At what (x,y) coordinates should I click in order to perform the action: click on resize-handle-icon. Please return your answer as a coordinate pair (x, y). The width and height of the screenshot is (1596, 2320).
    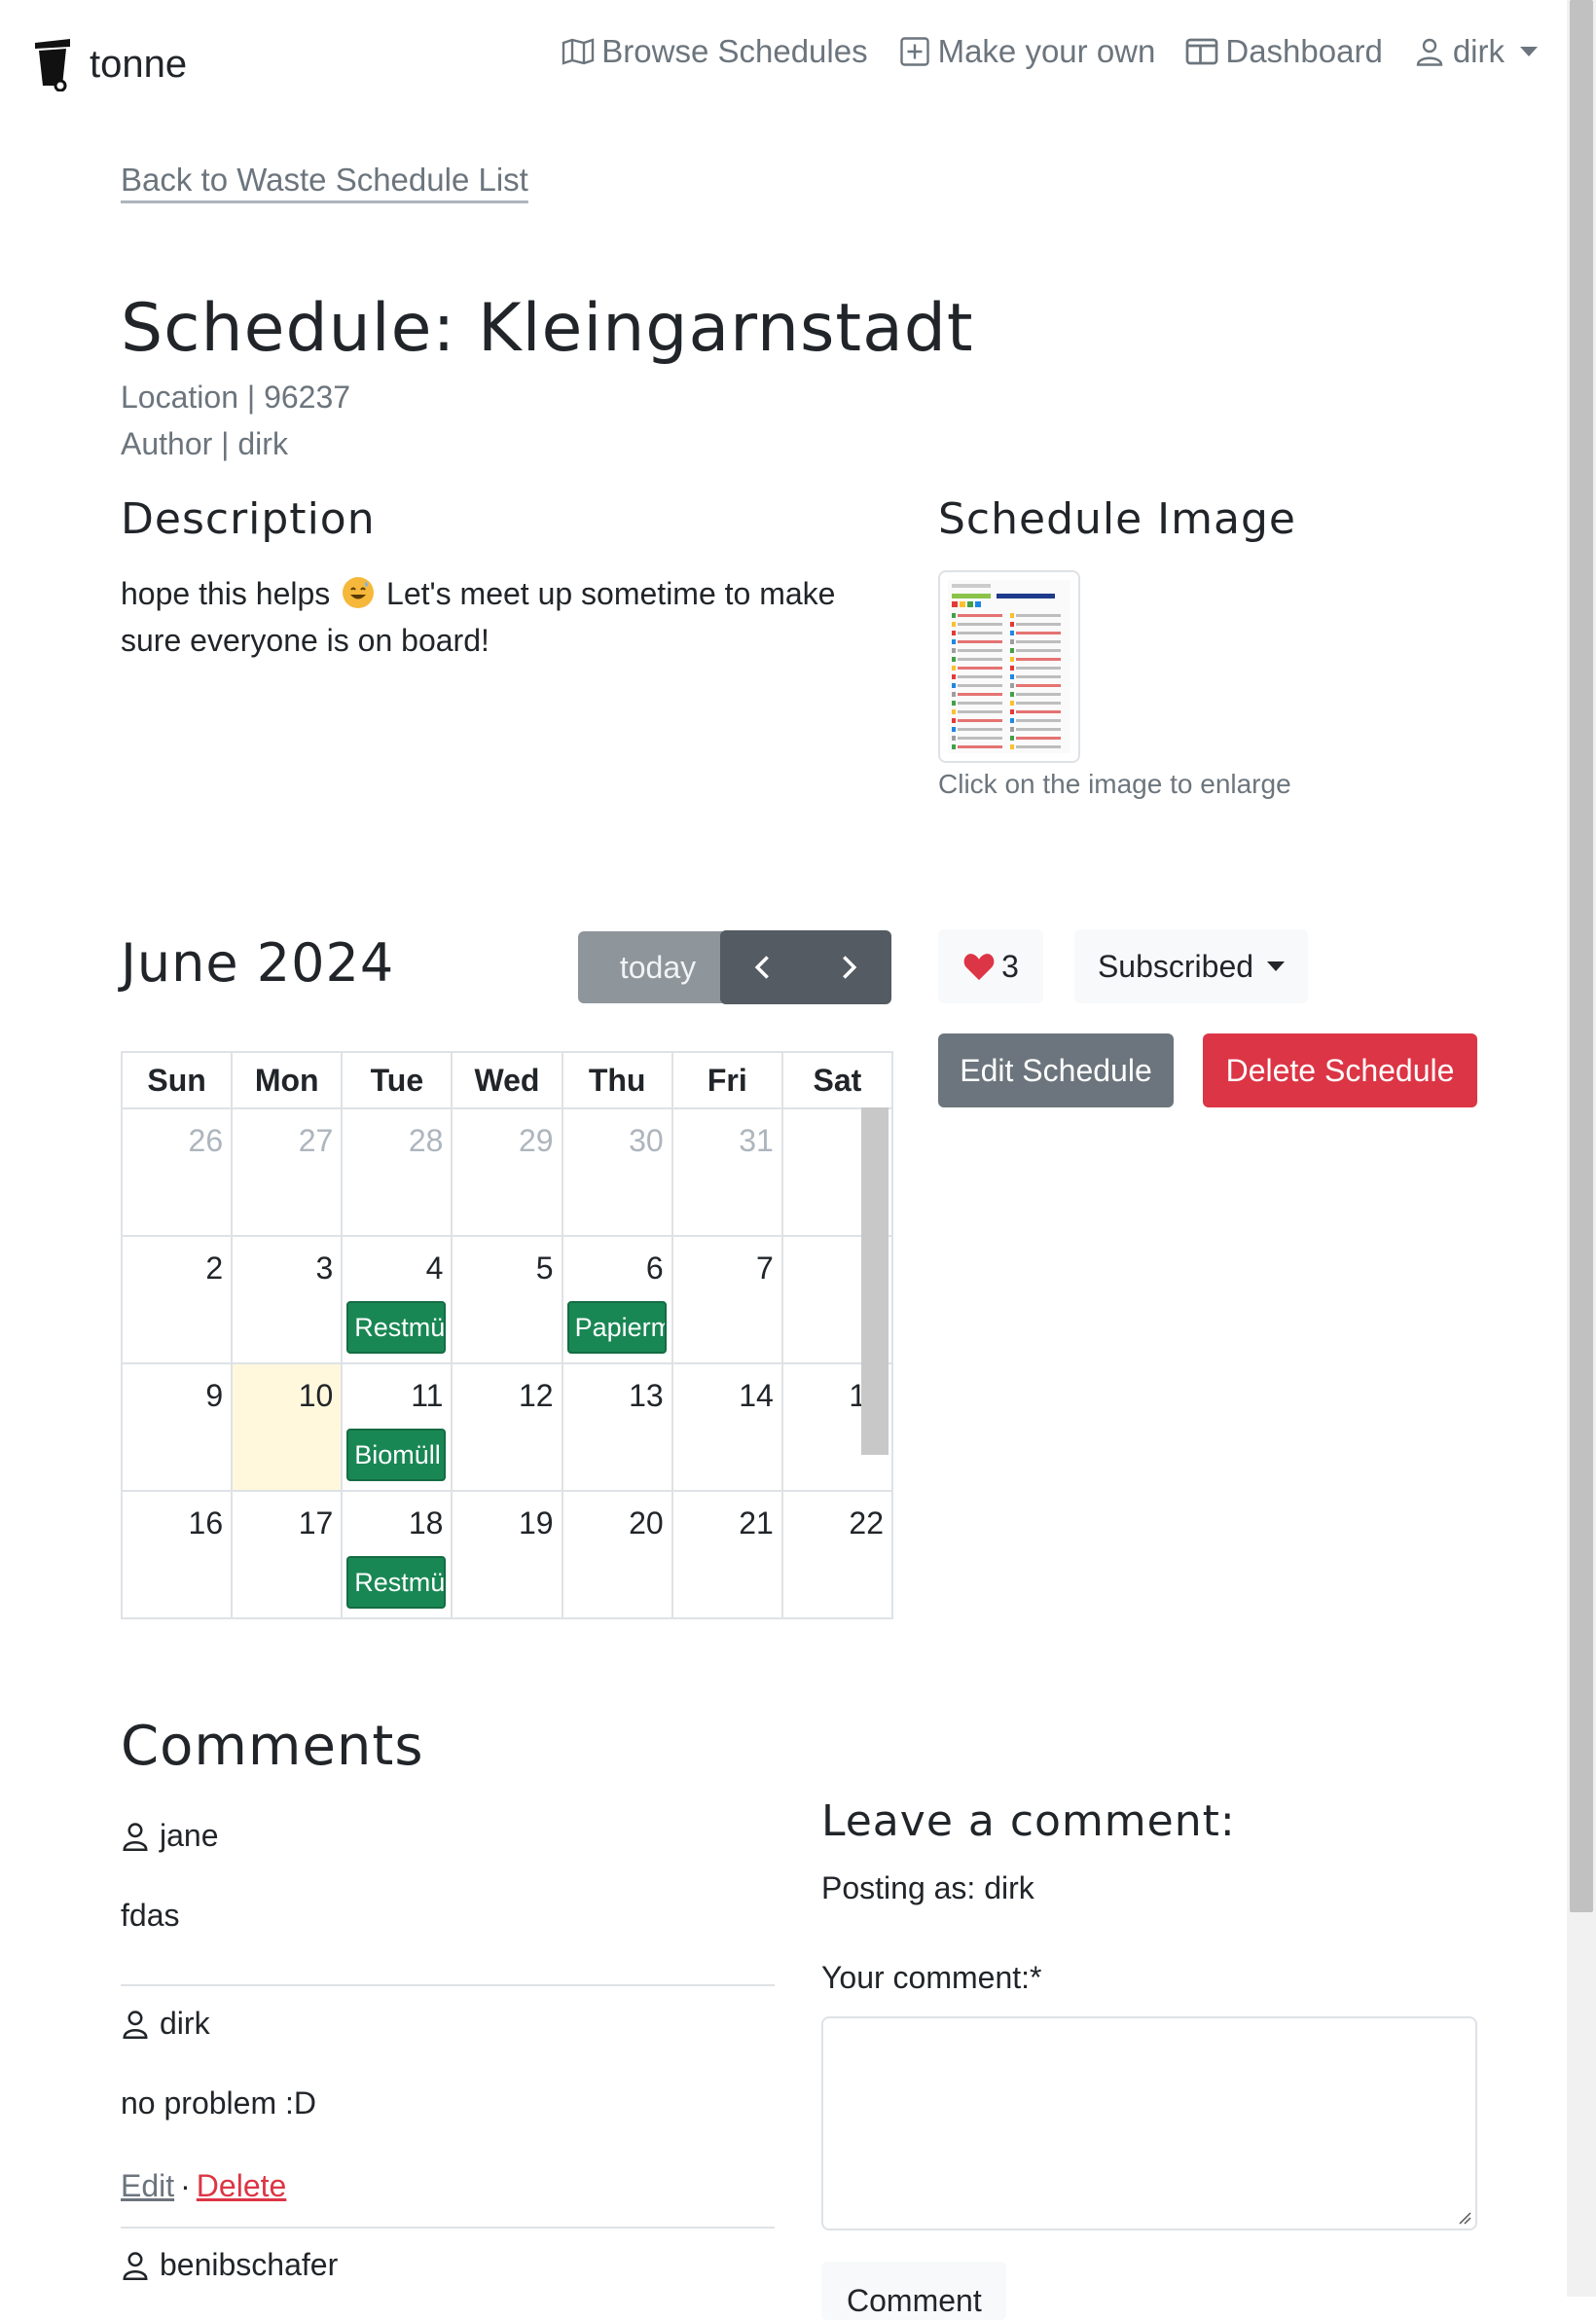
    Looking at the image, I should click on (1464, 2218).